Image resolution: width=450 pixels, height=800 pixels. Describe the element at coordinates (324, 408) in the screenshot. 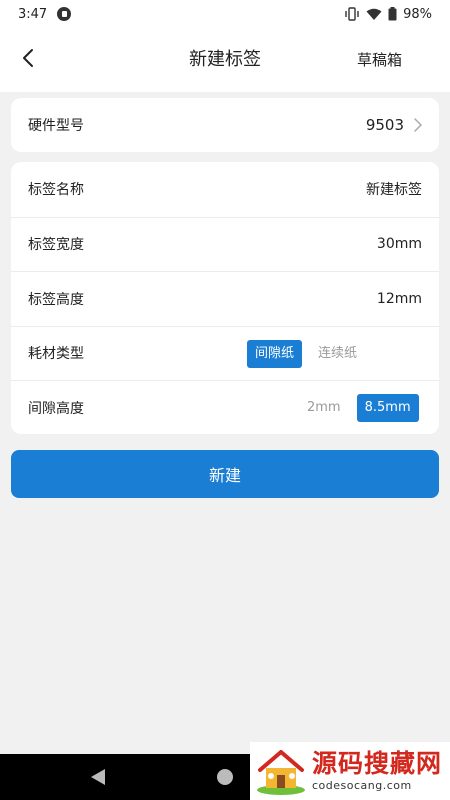

I see `gap-option-2mm: 2mm` at that location.